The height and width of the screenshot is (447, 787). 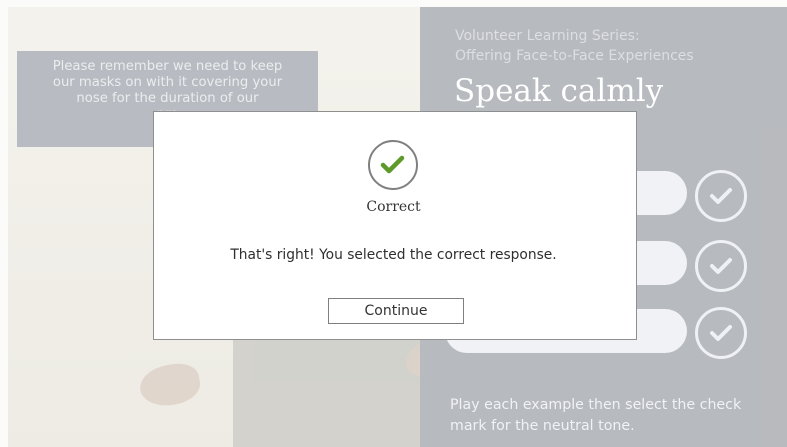 I want to click on correct-status-icon-wrapper, so click(x=393, y=165).